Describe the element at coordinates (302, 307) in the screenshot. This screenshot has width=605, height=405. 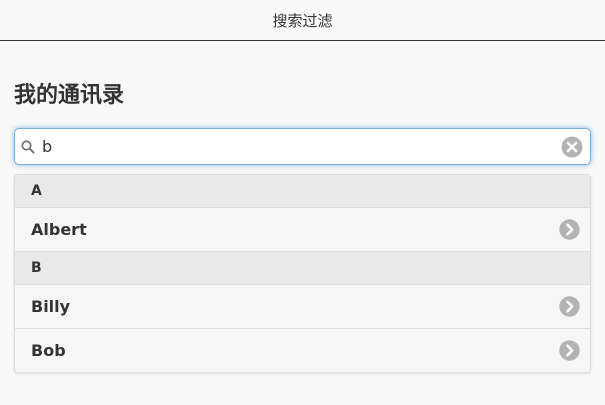
I see `list-item: Billy` at that location.